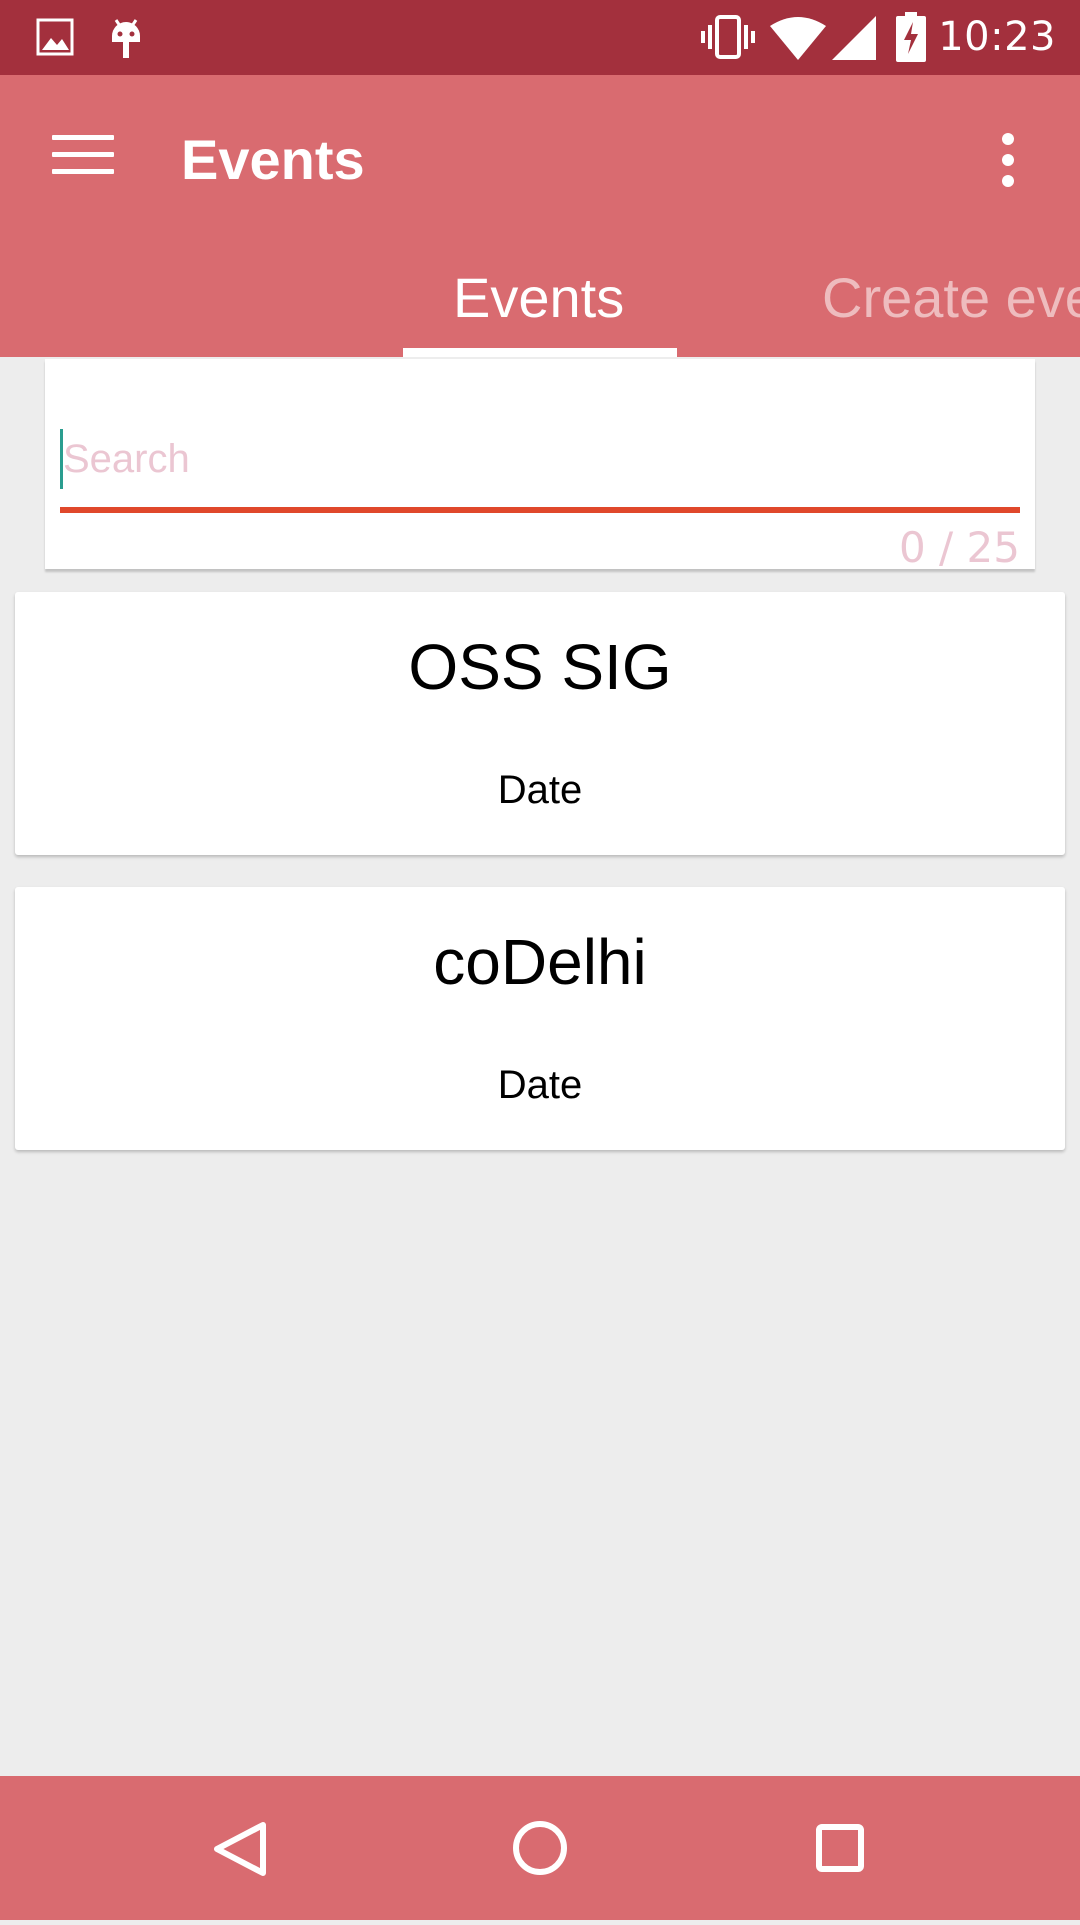 The width and height of the screenshot is (1080, 1925). I want to click on app-bar: Events Events Create eve, so click(540, 216).